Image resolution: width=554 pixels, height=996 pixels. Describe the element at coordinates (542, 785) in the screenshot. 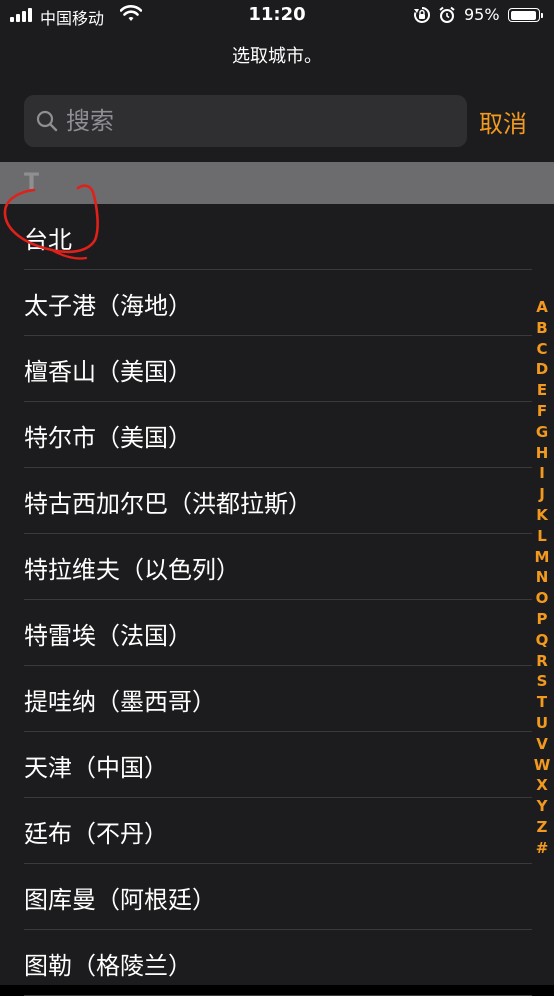

I see `index-letter: X` at that location.